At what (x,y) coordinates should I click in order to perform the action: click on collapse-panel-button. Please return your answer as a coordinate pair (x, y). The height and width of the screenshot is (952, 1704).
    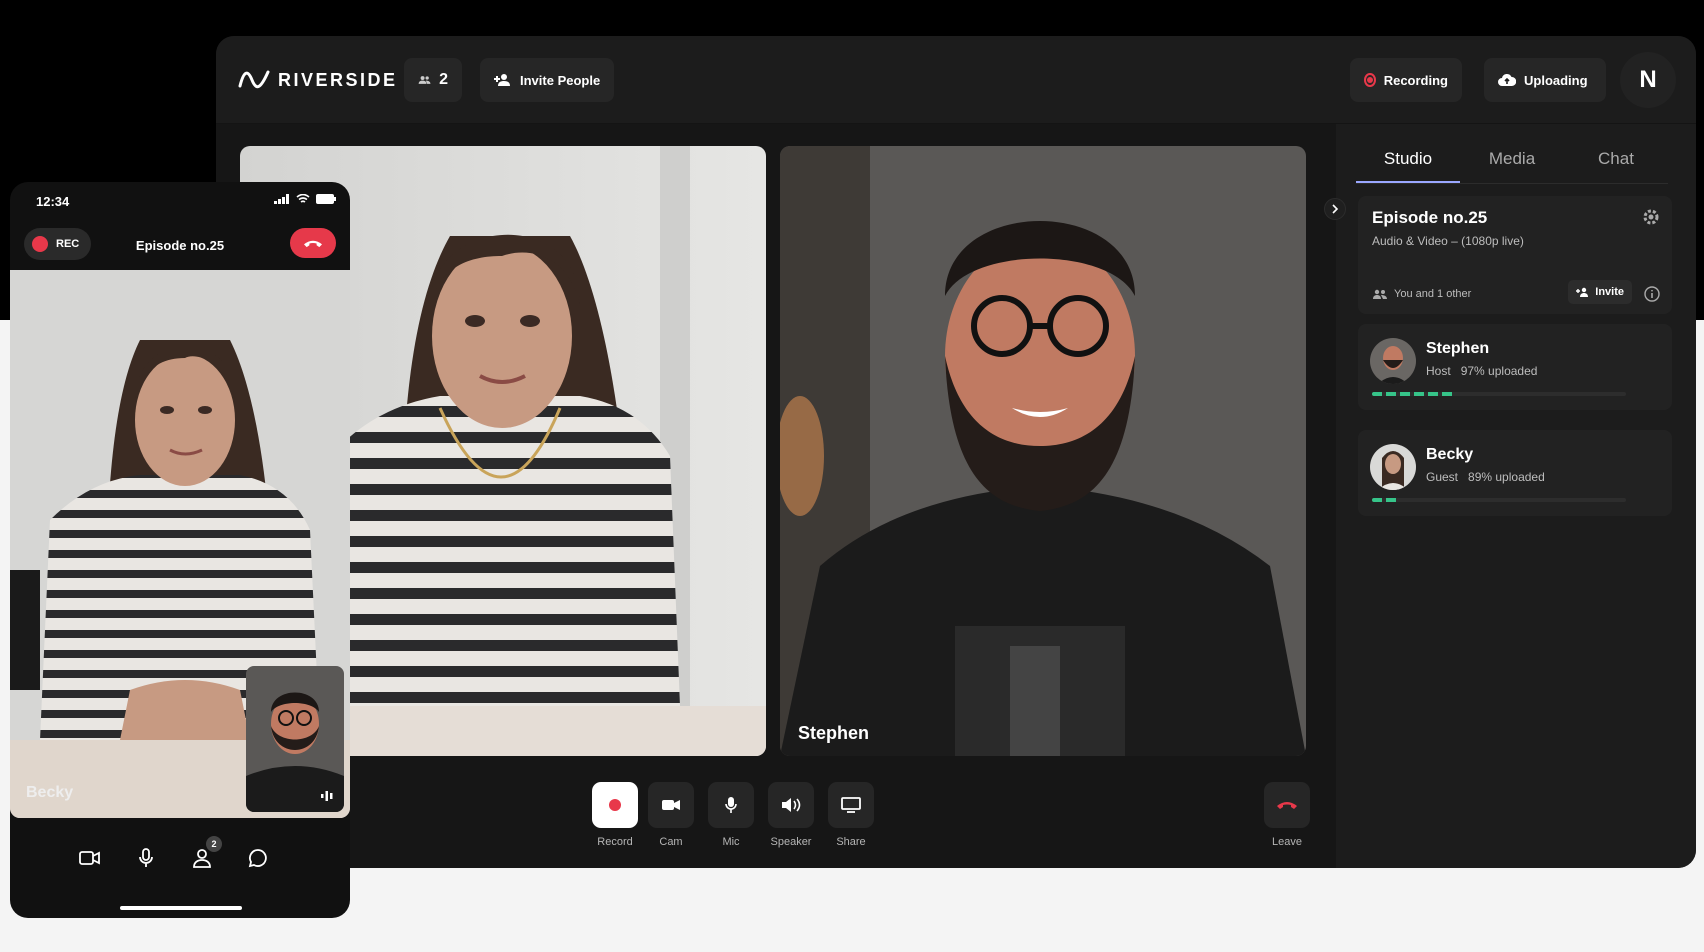
    Looking at the image, I should click on (1335, 209).